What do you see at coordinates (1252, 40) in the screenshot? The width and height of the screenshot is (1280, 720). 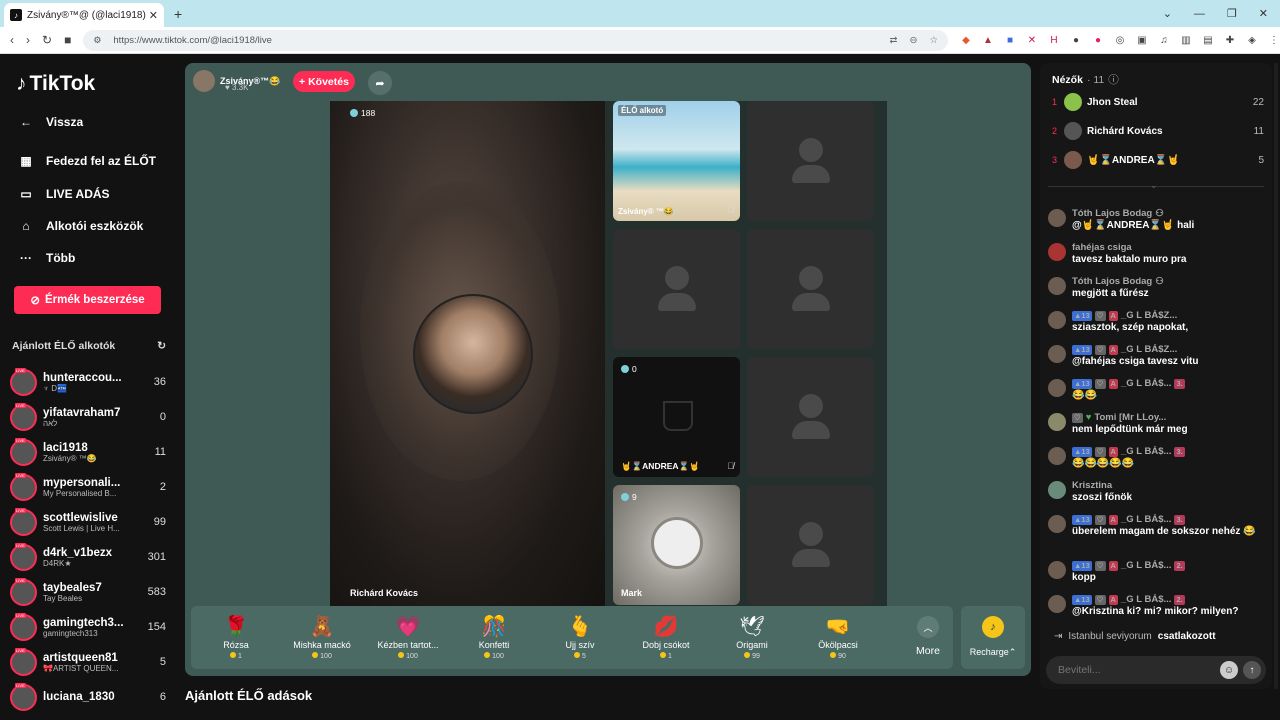 I see `vpn-icon: ◈` at bounding box center [1252, 40].